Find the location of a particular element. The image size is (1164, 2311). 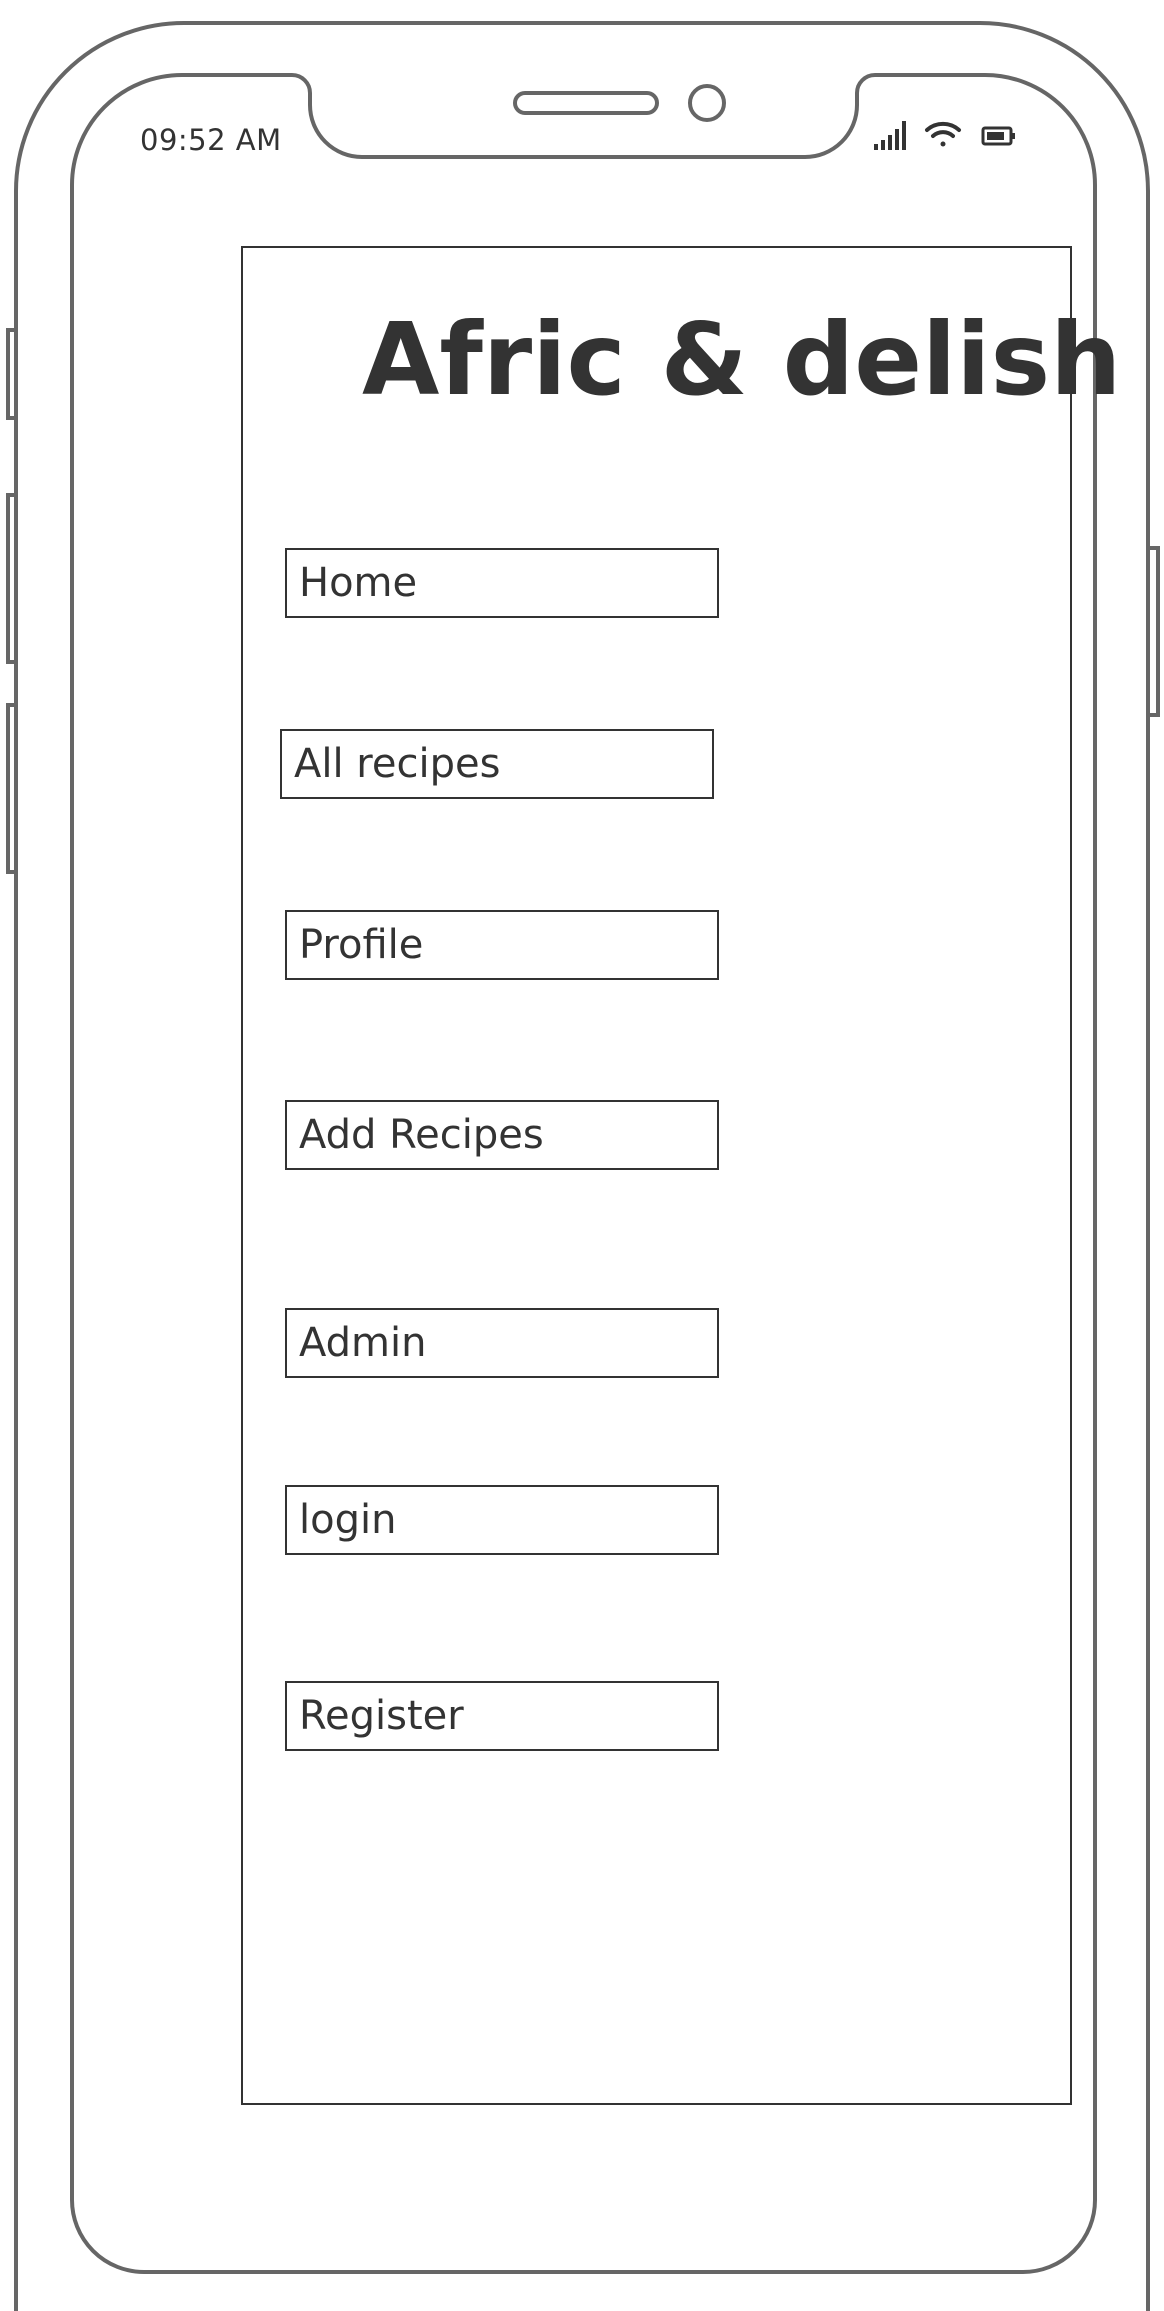

menu-item-label: All recipes is located at coordinates (397, 764).